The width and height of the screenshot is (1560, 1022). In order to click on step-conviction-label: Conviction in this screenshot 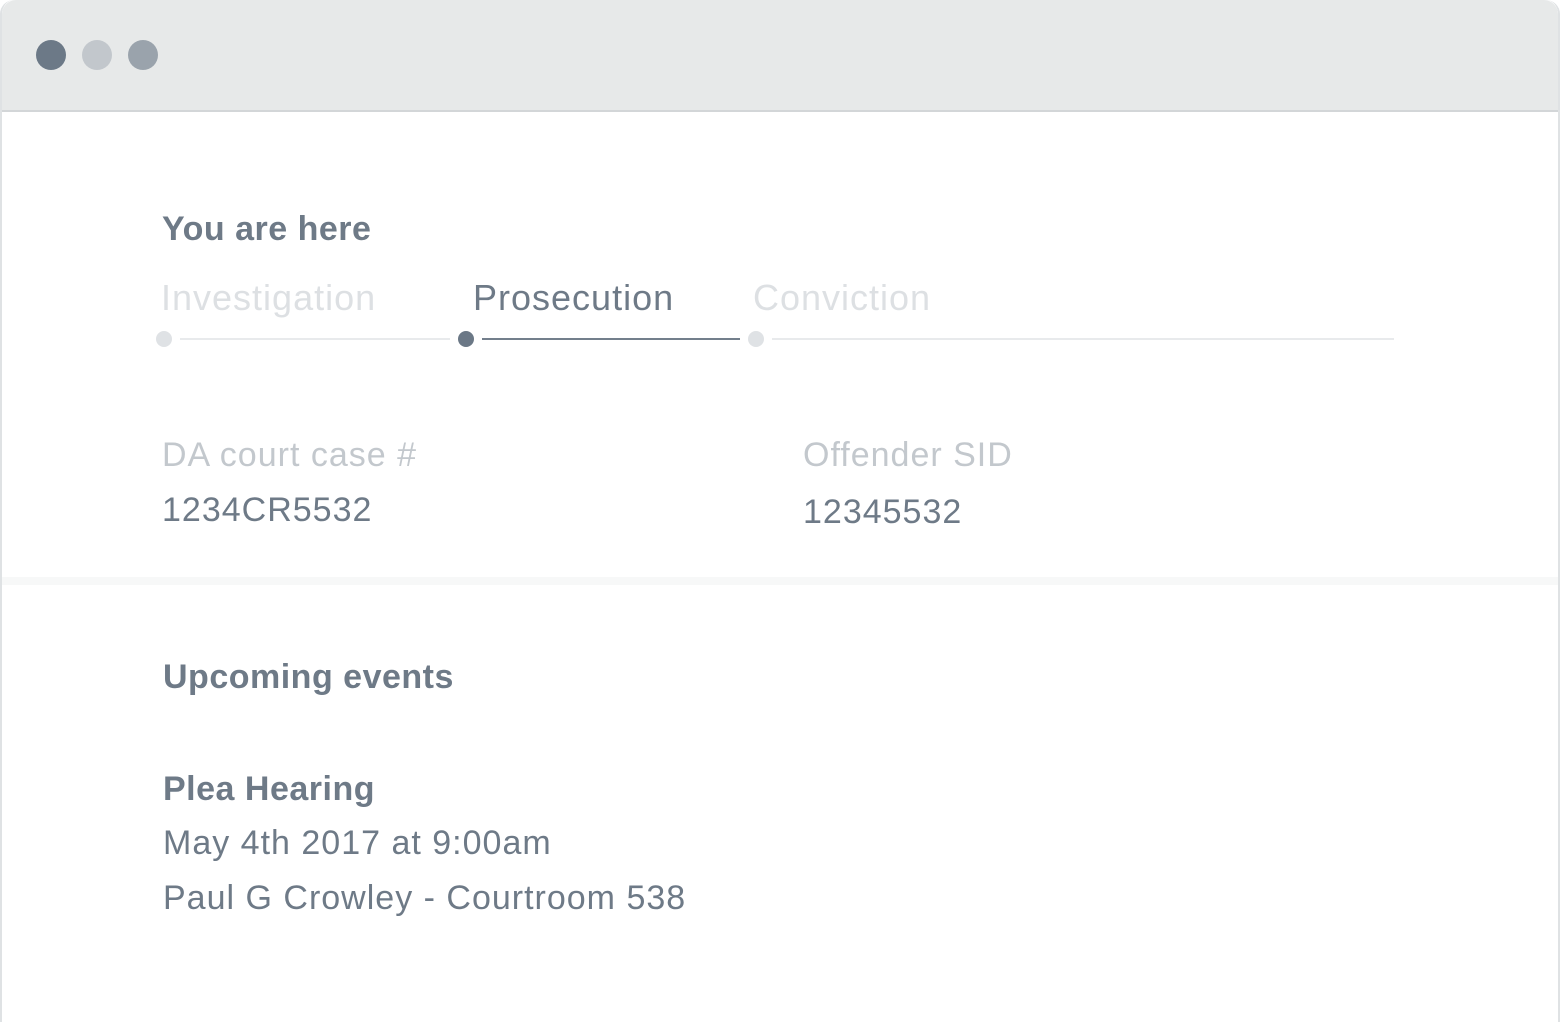, I will do `click(842, 297)`.